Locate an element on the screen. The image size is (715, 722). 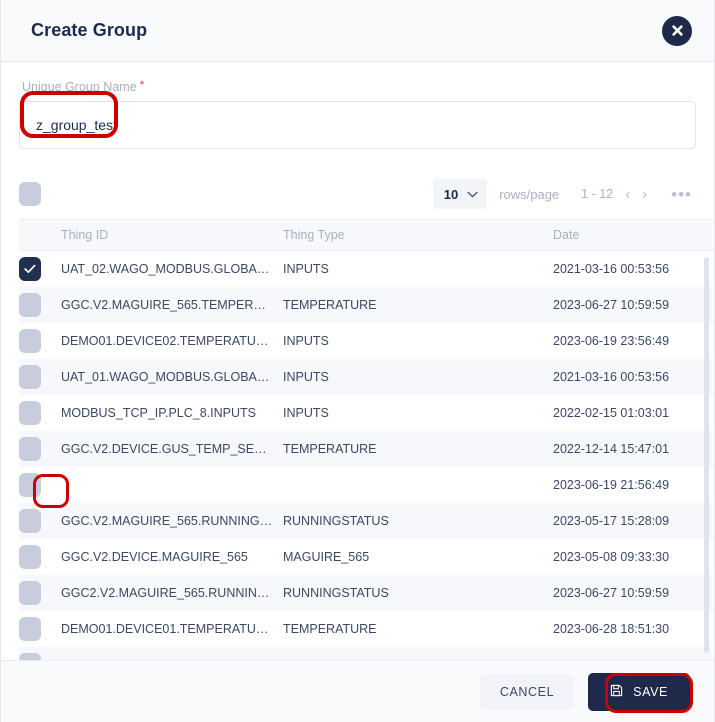
table-scrollbar is located at coordinates (706, 455).